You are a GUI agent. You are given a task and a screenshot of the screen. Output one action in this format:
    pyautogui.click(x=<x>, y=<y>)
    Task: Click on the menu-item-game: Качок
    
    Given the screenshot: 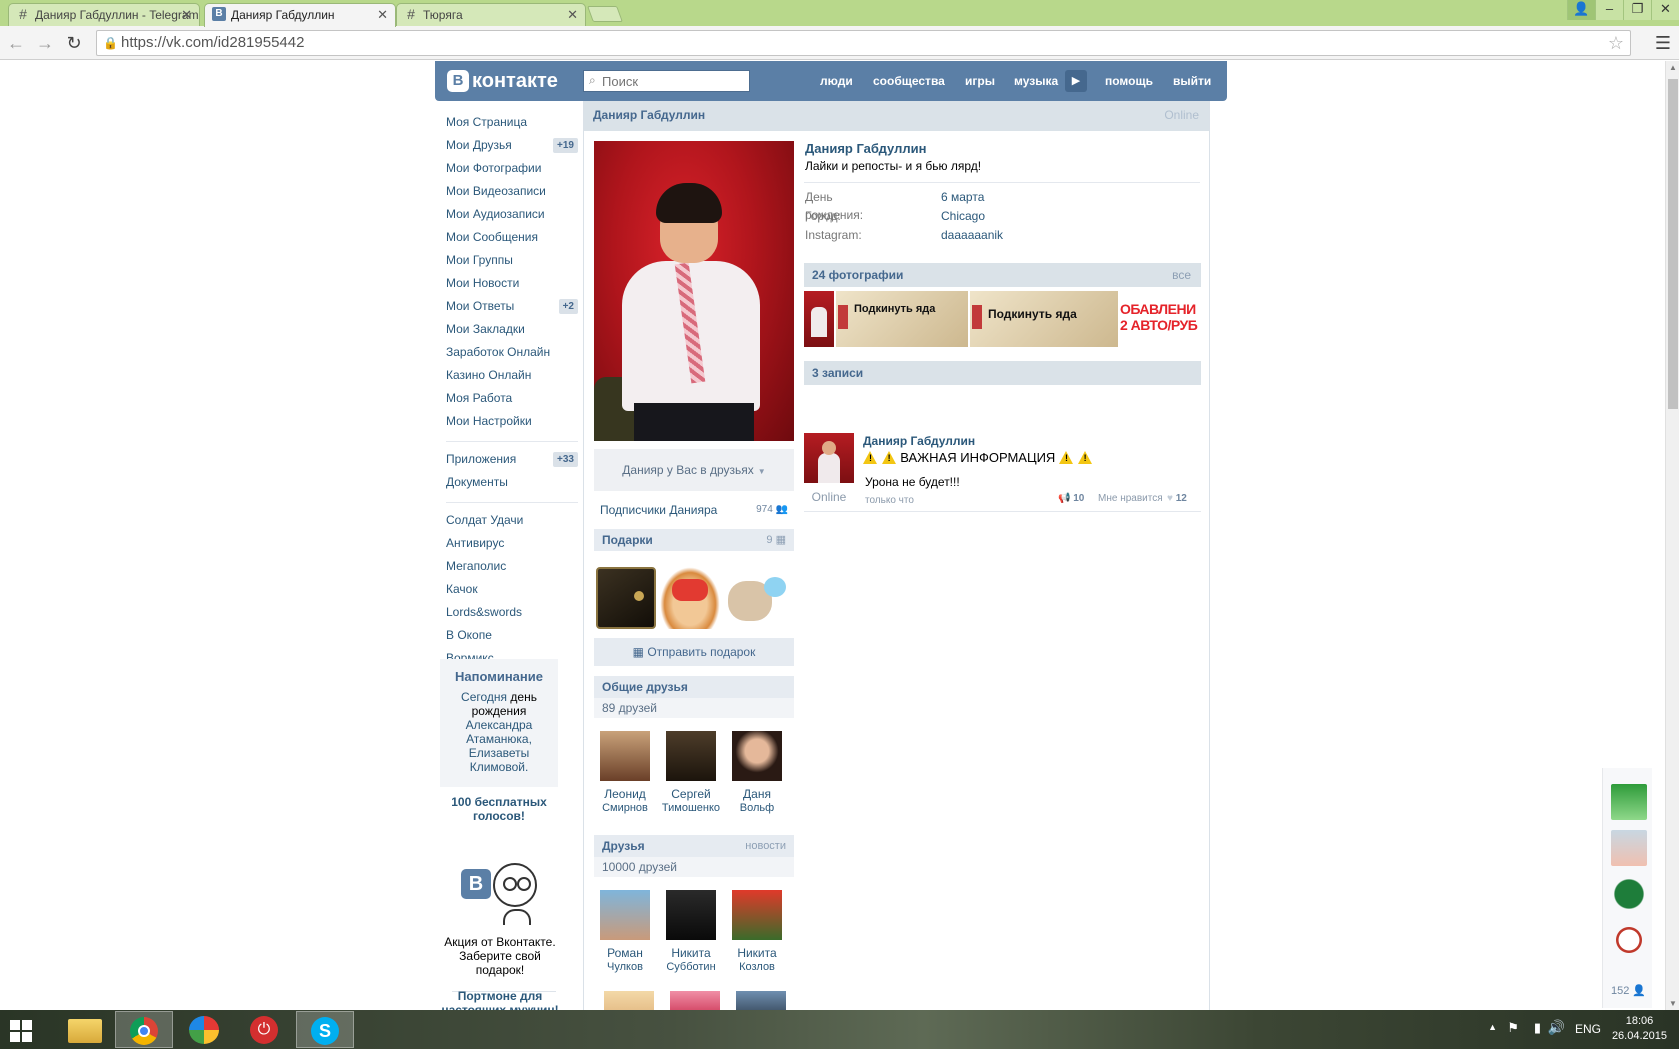 What is the action you would take?
    pyautogui.click(x=512, y=589)
    